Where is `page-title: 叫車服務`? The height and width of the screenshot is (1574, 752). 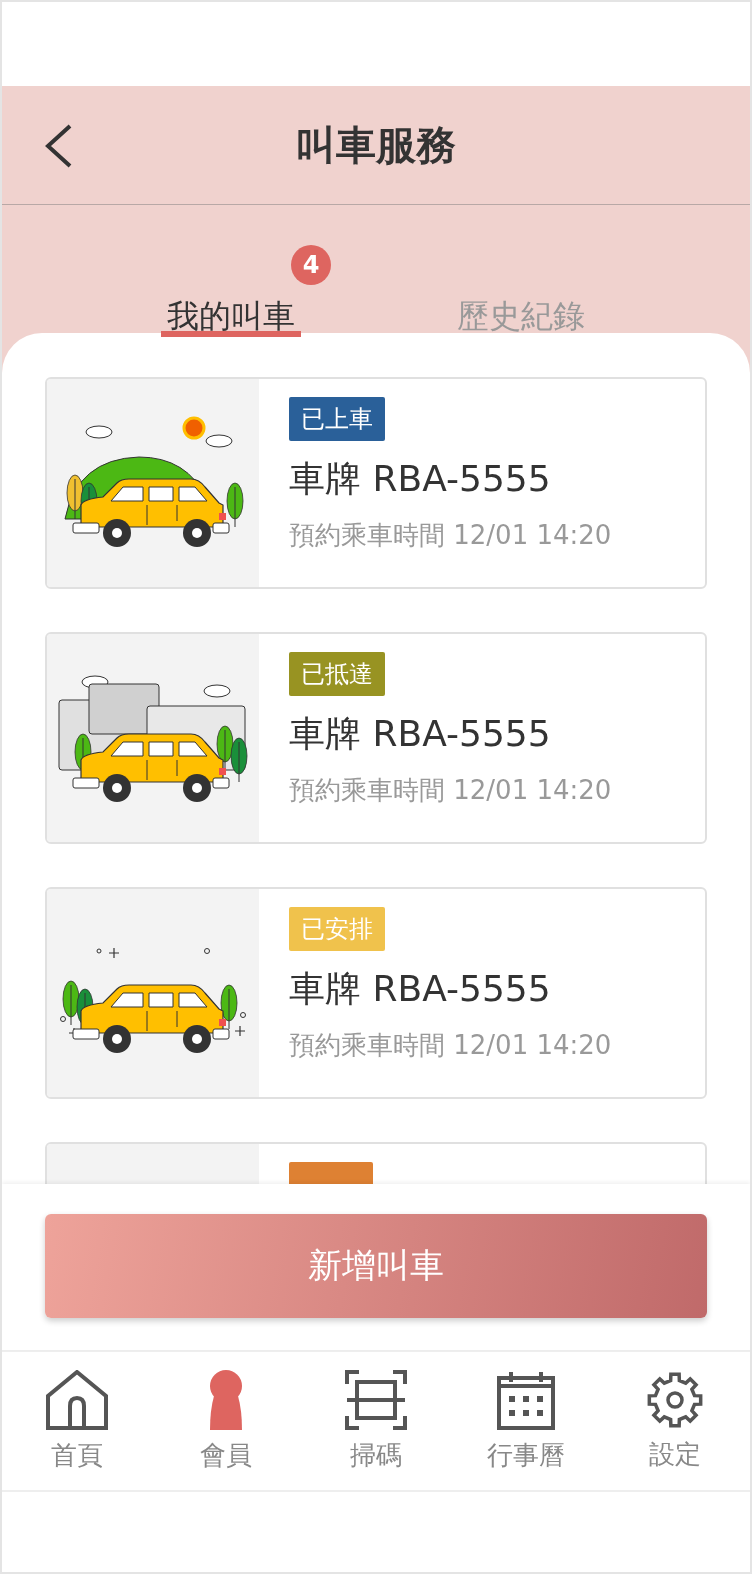
page-title: 叫車服務 is located at coordinates (376, 145).